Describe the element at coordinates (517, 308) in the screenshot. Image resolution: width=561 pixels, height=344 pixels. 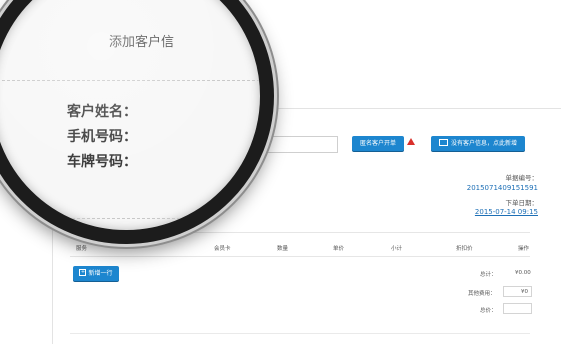
I see `grand-total-input` at that location.